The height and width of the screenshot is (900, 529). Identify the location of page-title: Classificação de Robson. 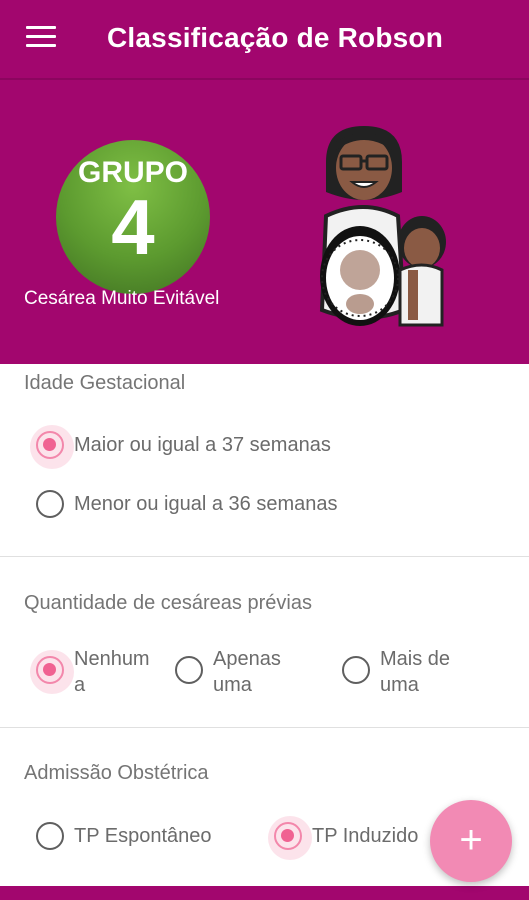
(275, 37).